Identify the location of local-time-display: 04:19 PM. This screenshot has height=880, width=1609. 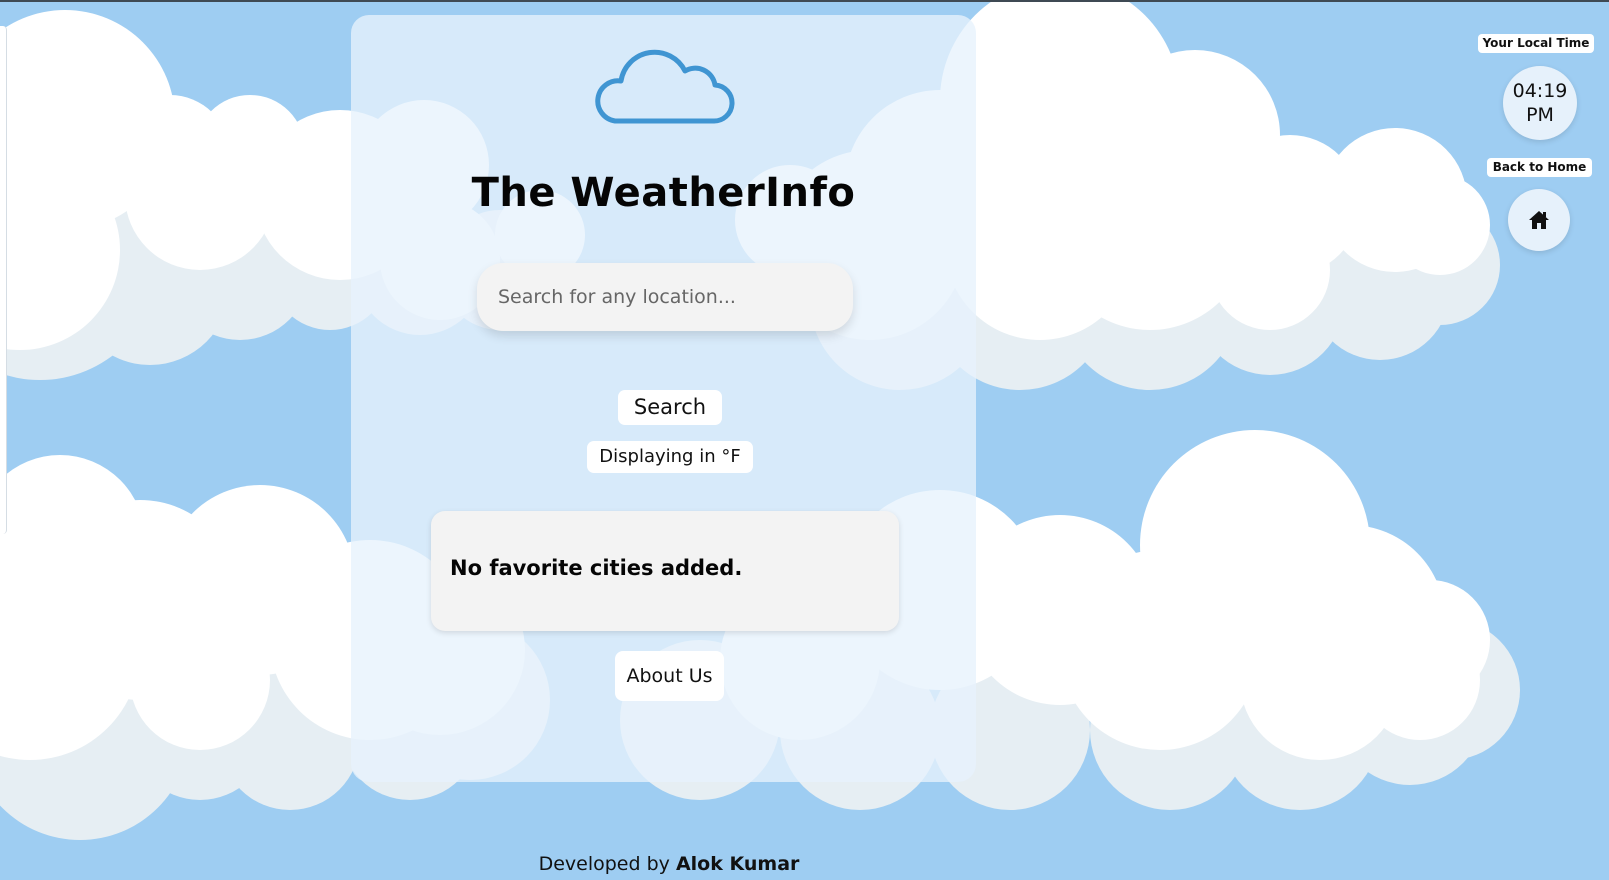
(1540, 103).